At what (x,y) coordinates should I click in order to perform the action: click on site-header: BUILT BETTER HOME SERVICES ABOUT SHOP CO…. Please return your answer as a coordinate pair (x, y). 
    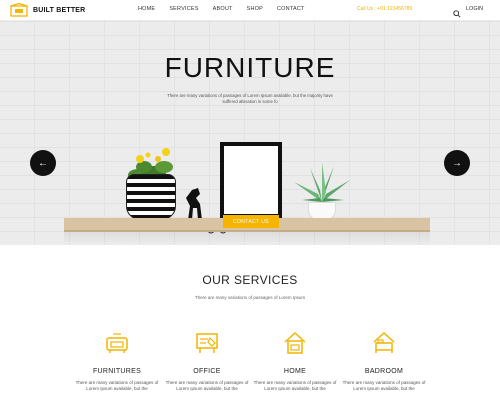
    Looking at the image, I should click on (250, 10).